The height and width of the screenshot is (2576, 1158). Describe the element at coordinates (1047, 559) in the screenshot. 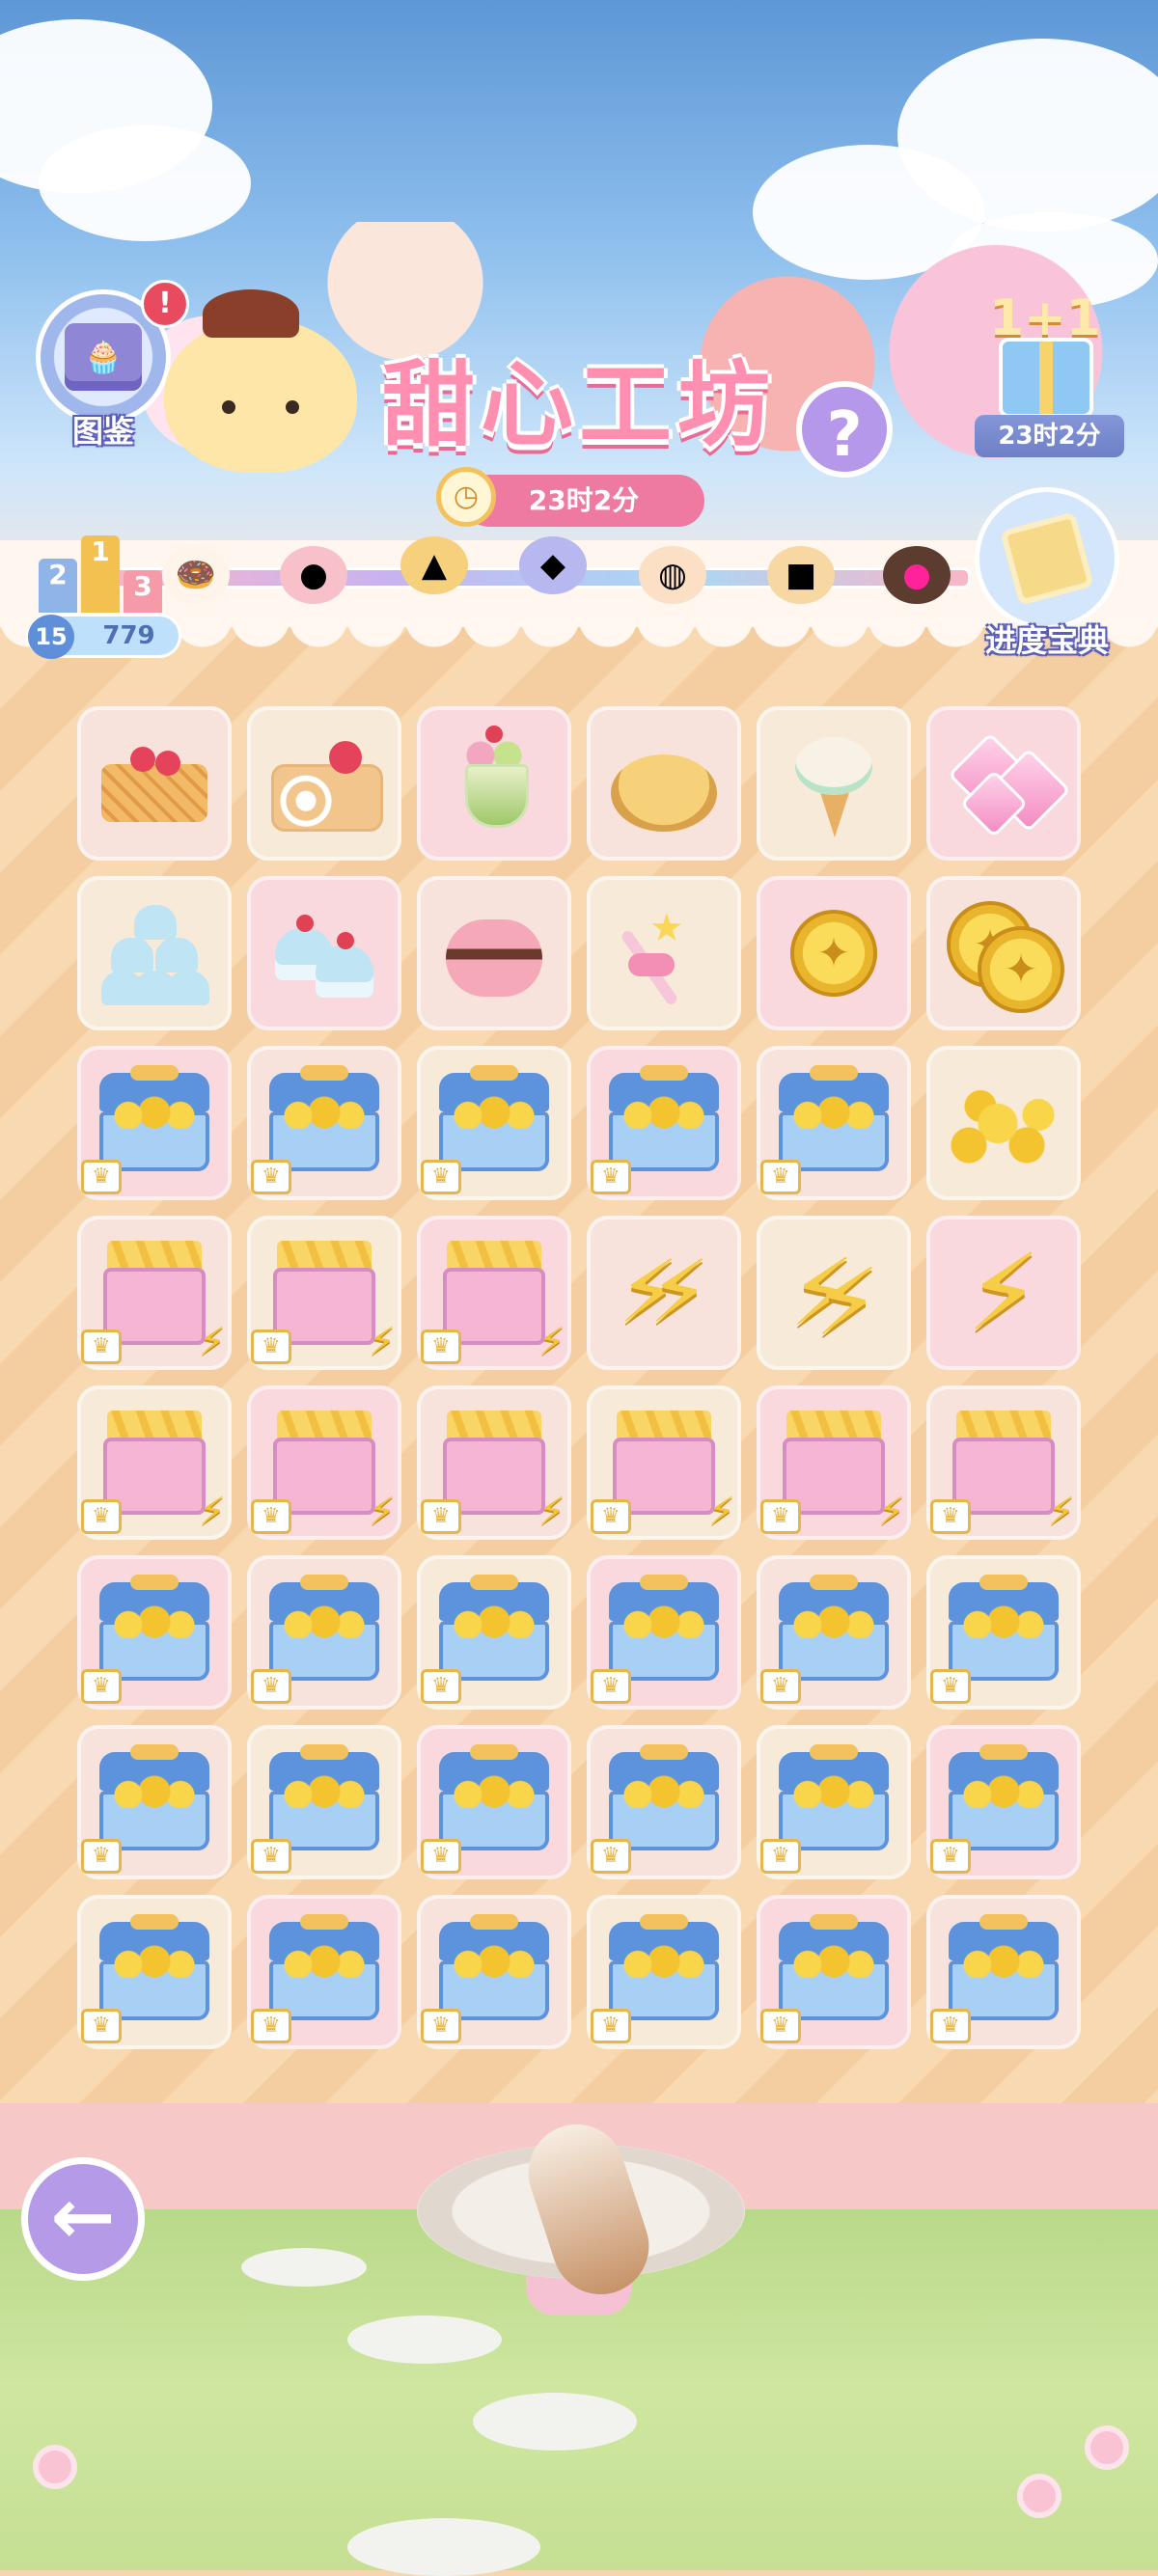

I see `guide-scroll-icon` at that location.